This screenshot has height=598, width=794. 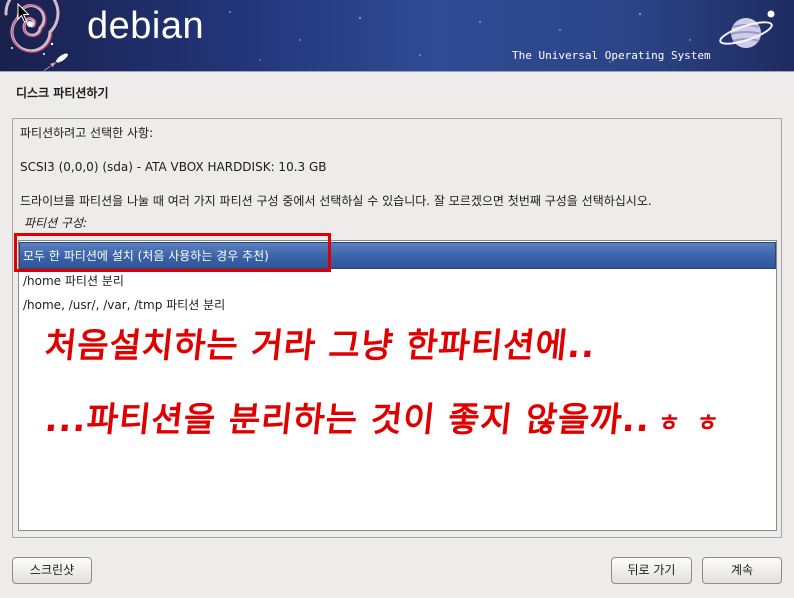 I want to click on annotation-line-2: ...파티션을 분리하는 것이 좋지 않을까.., so click(x=348, y=420).